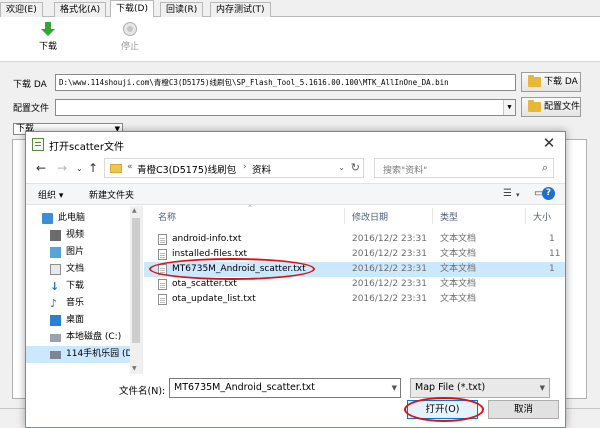 This screenshot has width=600, height=428. What do you see at coordinates (41, 168) in the screenshot?
I see `back-arrow-icon: ←` at bounding box center [41, 168].